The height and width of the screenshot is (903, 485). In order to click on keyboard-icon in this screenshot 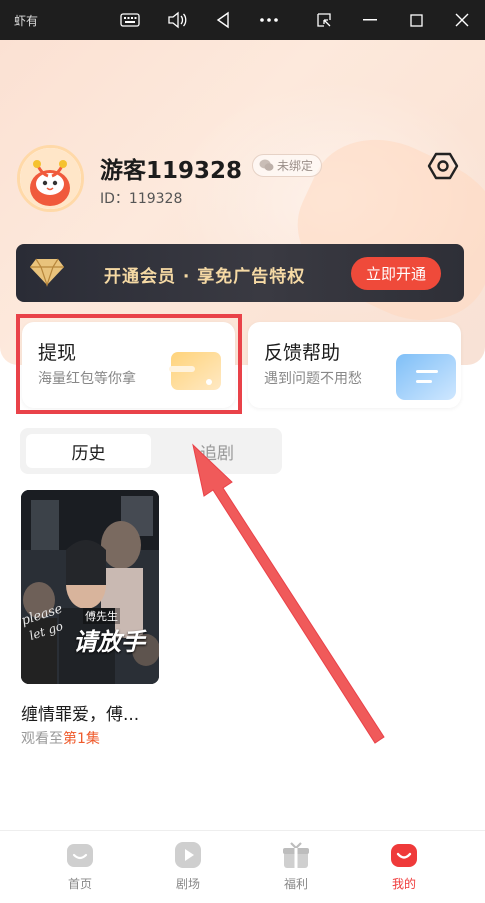, I will do `click(130, 20)`.